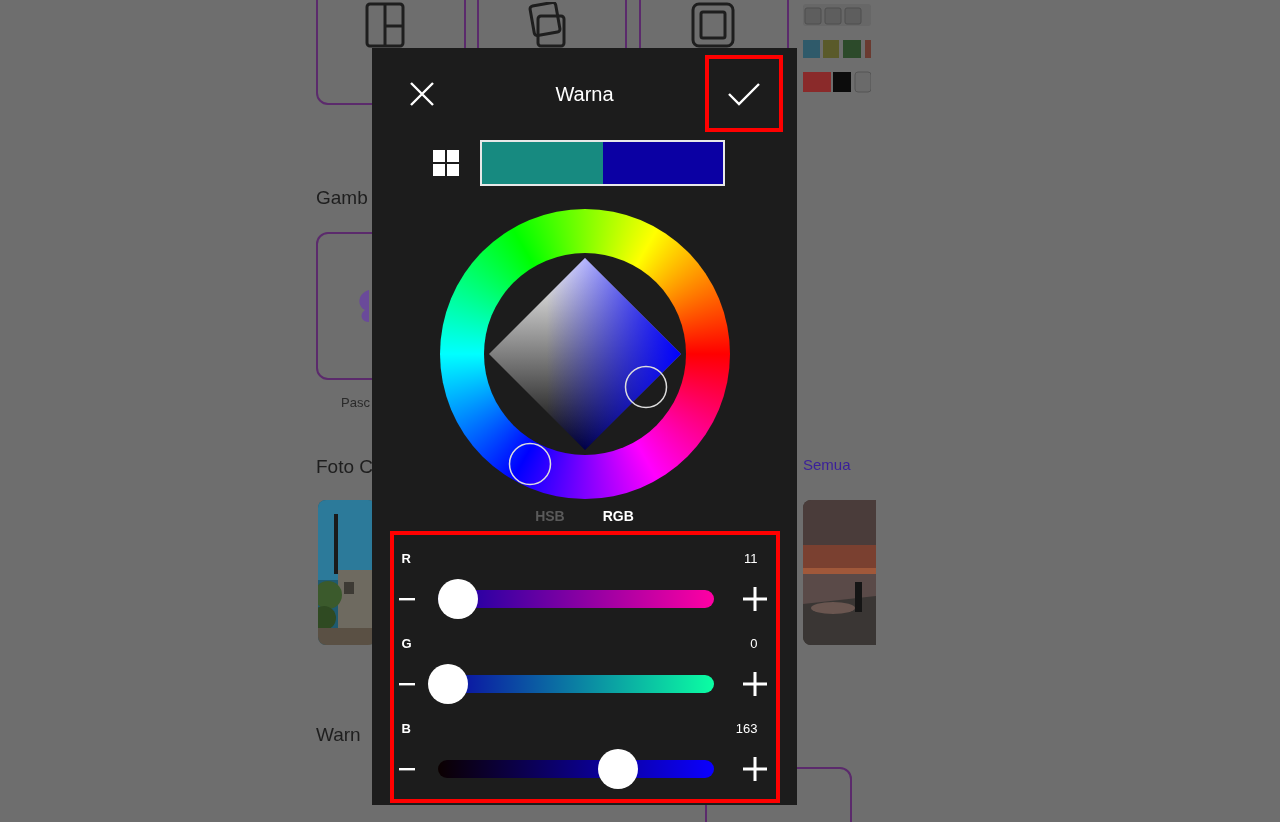 This screenshot has width=1280, height=822. What do you see at coordinates (754, 644) in the screenshot?
I see `channel-value: 0` at bounding box center [754, 644].